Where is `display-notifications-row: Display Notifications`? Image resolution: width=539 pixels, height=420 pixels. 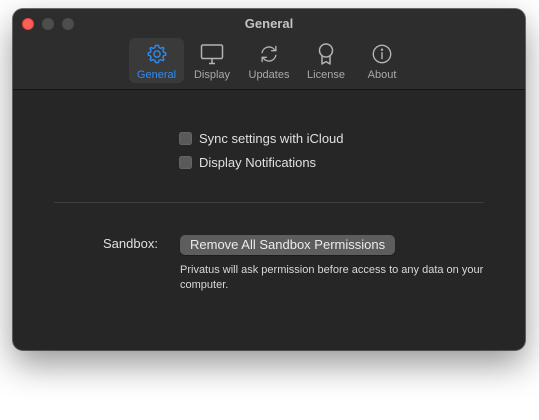
display-notifications-row: Display Notifications is located at coordinates (247, 162).